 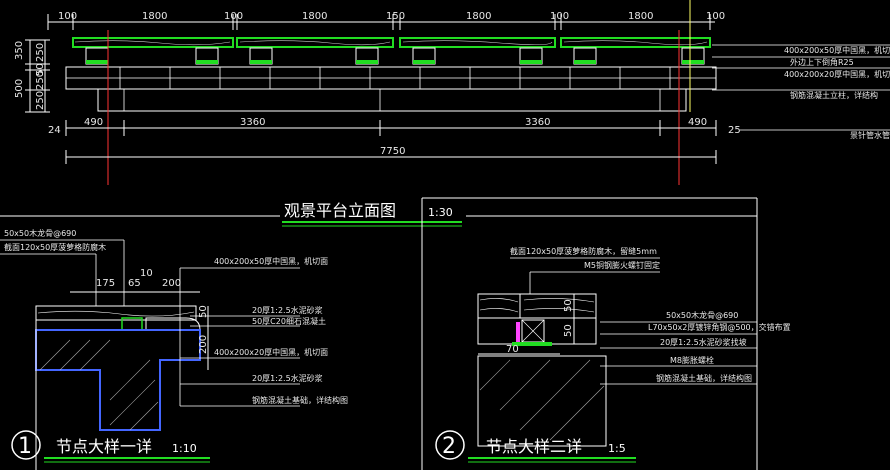 I want to click on top-dim-5: 150, so click(x=395, y=16).